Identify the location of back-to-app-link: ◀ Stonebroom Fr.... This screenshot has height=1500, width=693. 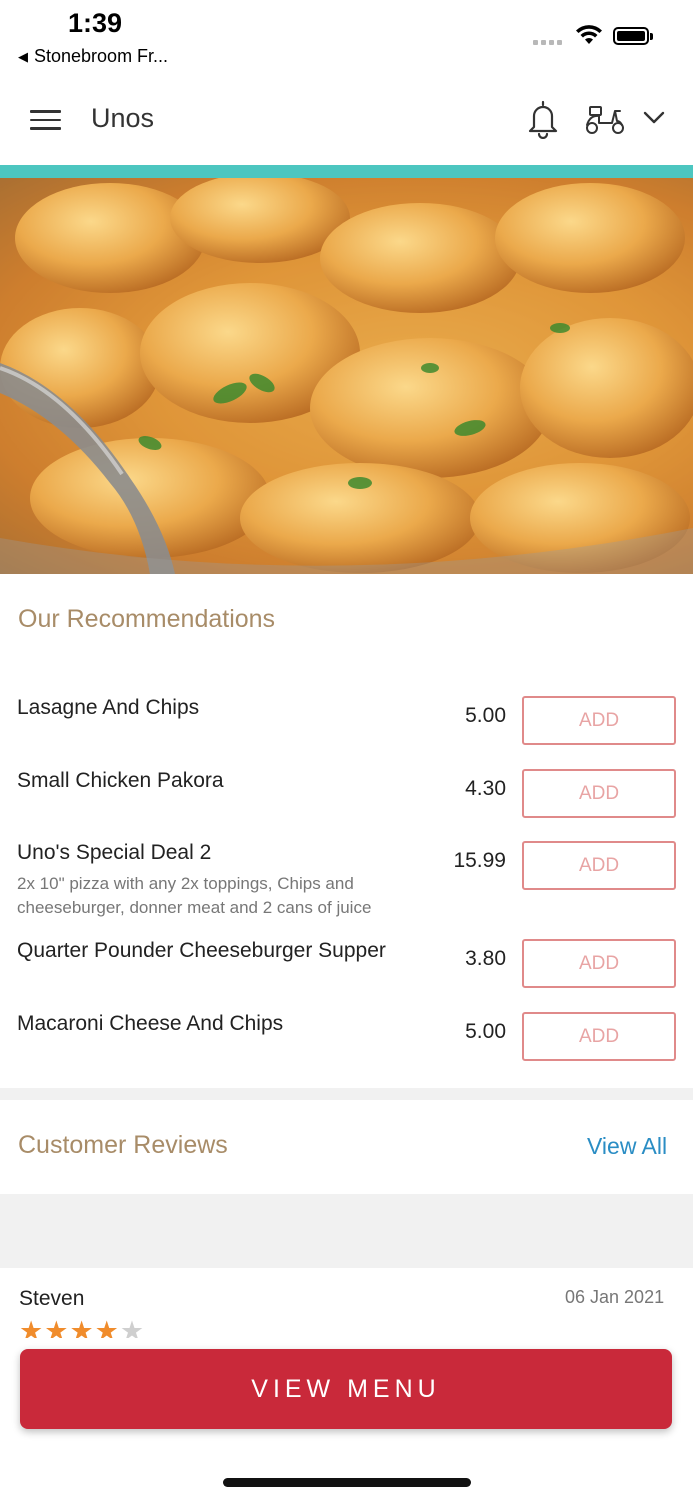
(93, 56).